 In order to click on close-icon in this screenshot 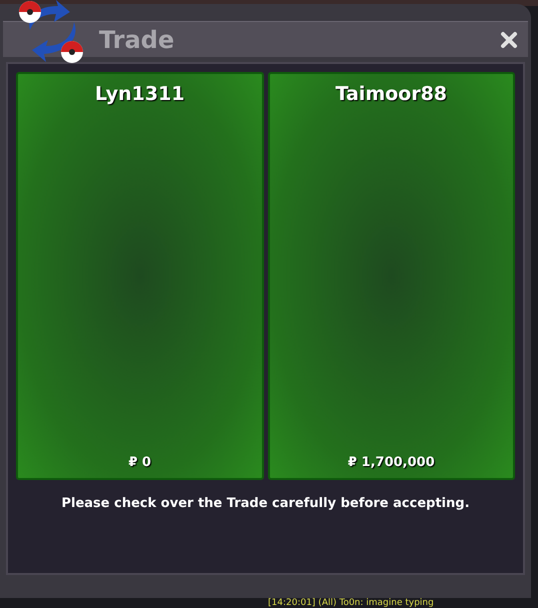, I will do `click(509, 39)`.